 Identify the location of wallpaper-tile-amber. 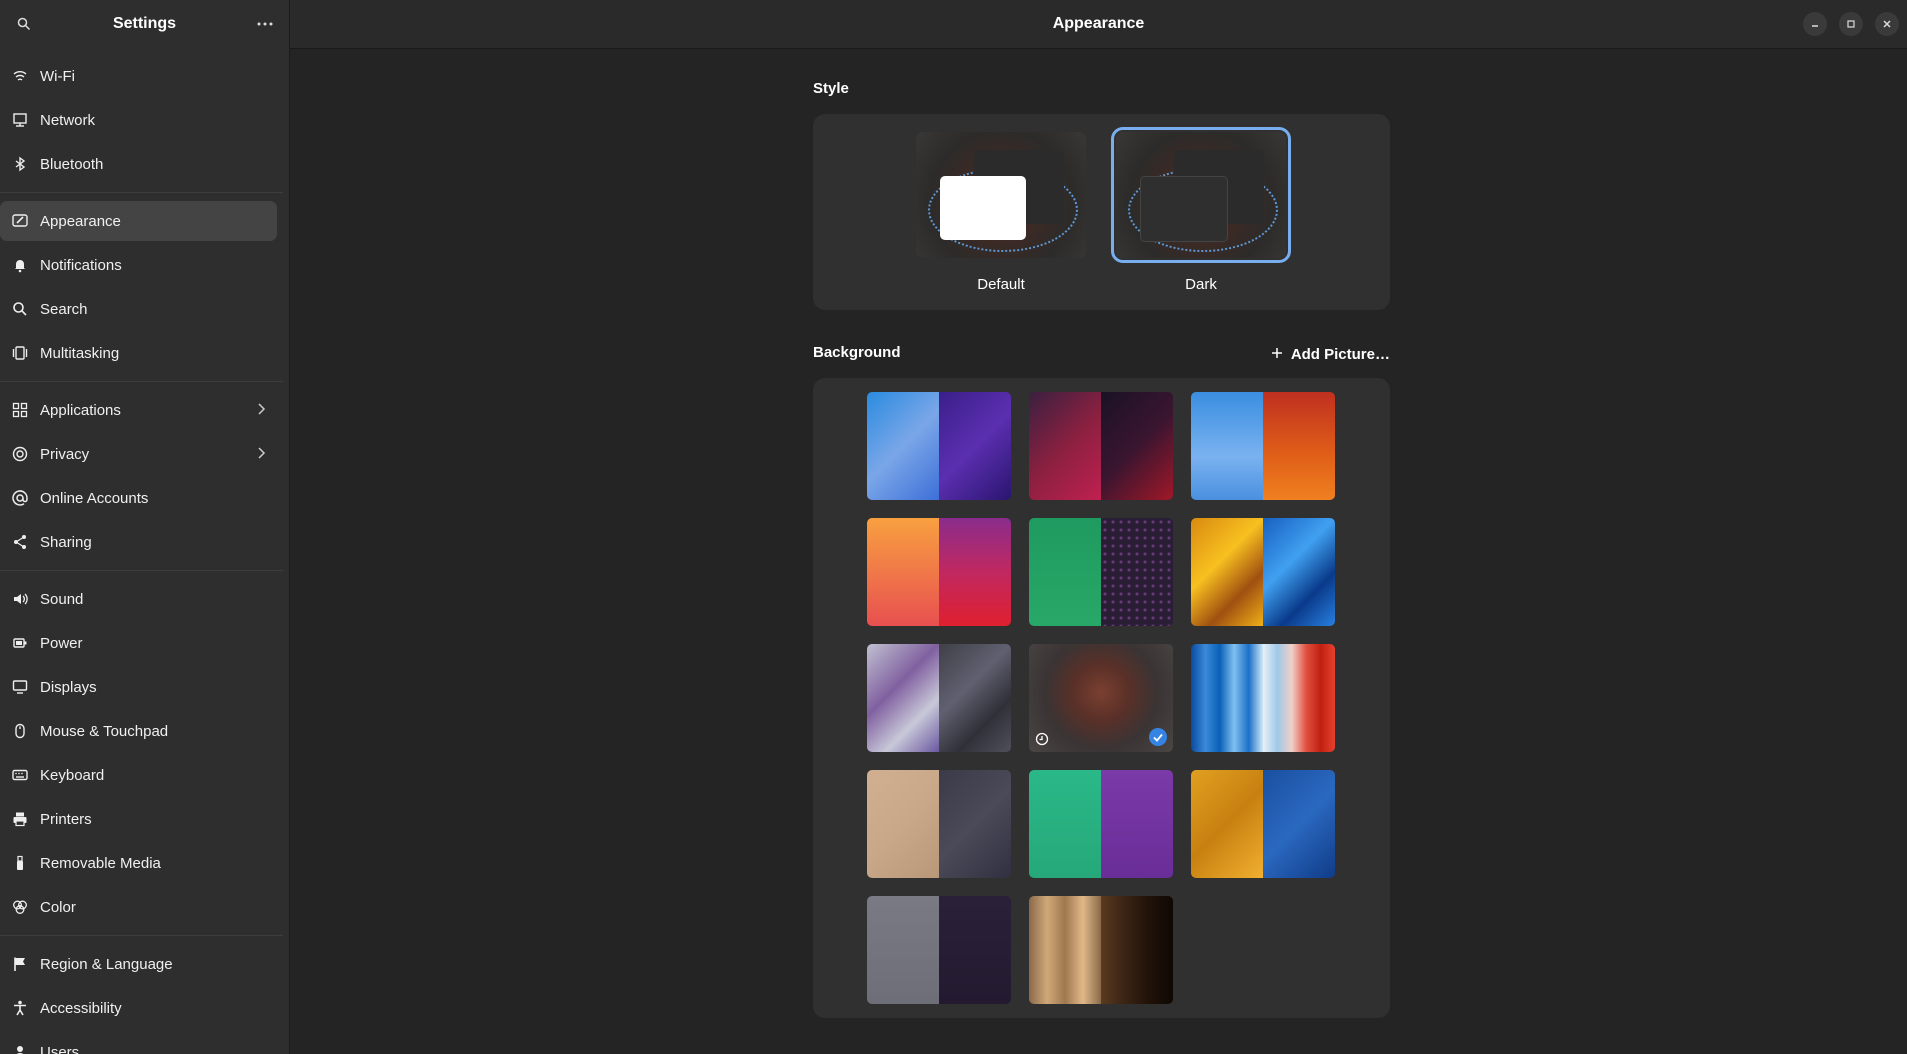
(939, 572).